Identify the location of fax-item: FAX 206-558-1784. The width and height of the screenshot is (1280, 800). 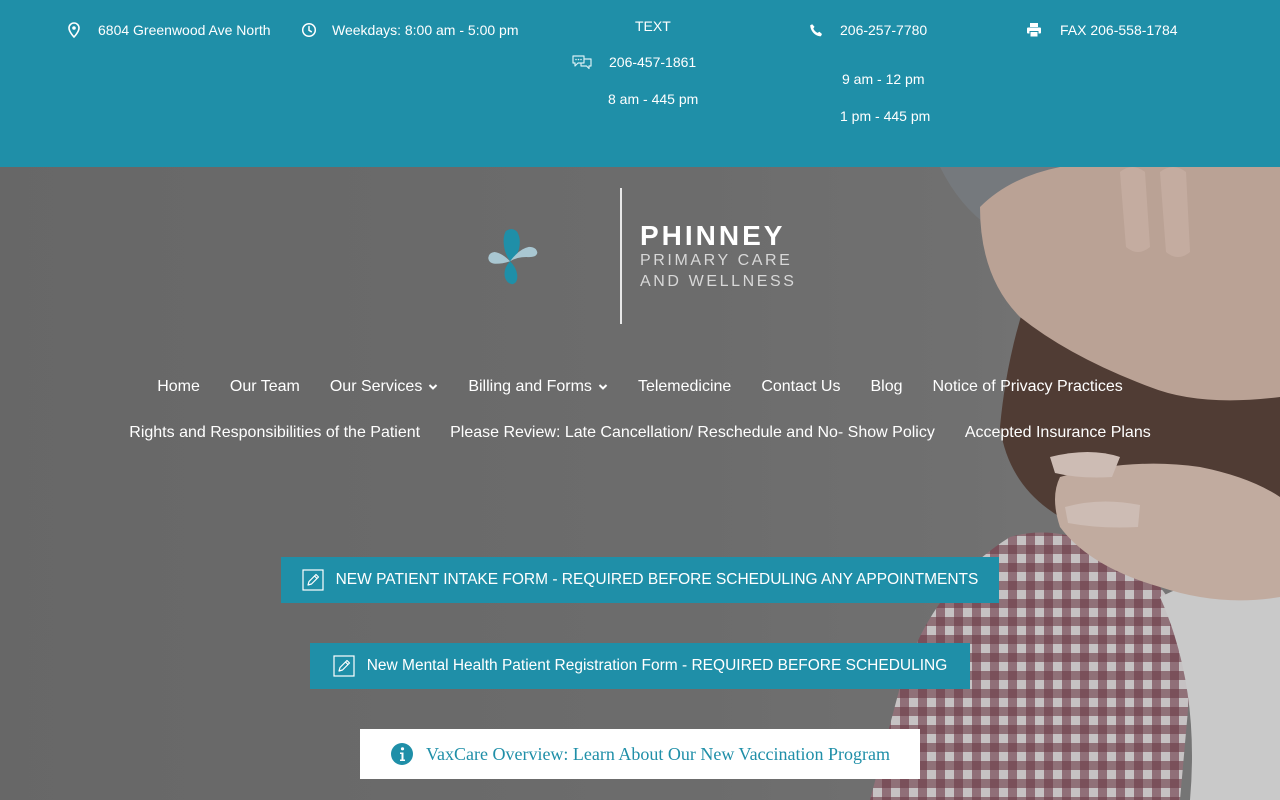
(1102, 30).